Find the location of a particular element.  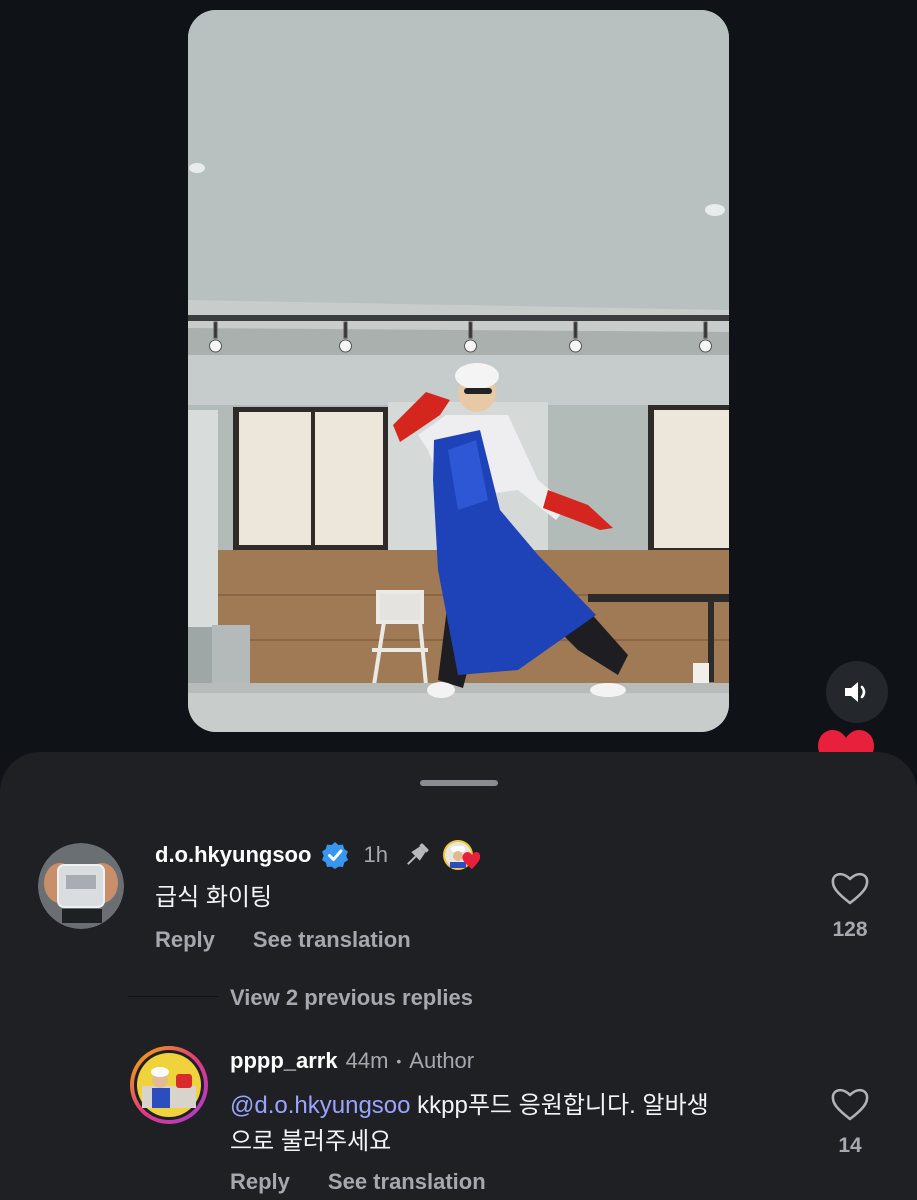

sheet-drag-handle is located at coordinates (459, 783).